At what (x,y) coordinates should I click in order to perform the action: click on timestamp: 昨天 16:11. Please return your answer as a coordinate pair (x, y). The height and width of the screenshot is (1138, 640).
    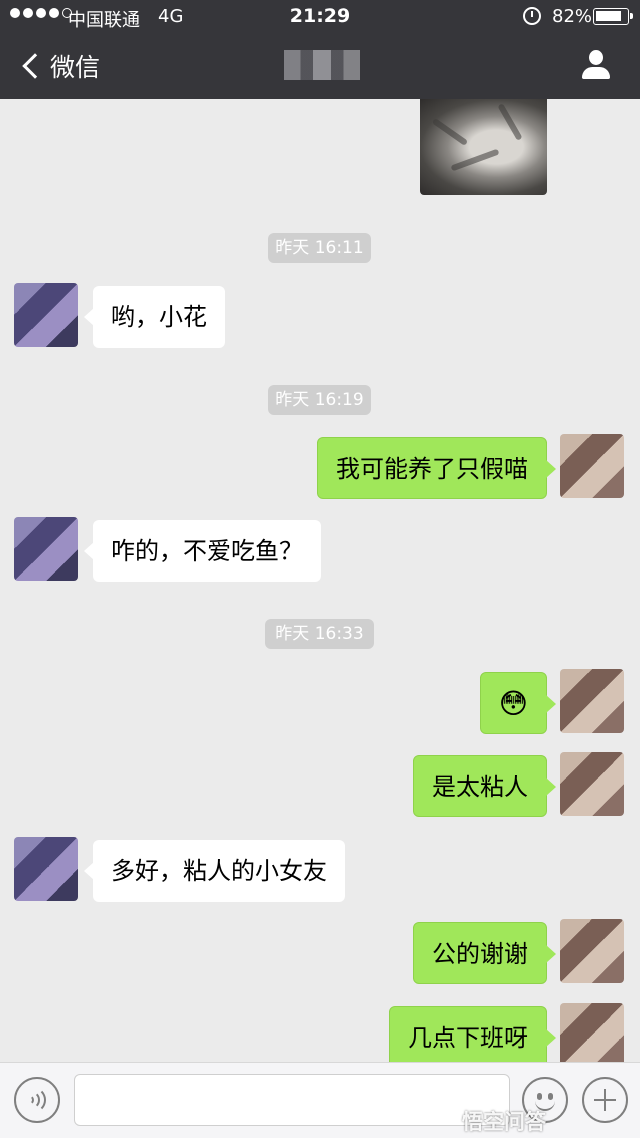
    Looking at the image, I should click on (319, 248).